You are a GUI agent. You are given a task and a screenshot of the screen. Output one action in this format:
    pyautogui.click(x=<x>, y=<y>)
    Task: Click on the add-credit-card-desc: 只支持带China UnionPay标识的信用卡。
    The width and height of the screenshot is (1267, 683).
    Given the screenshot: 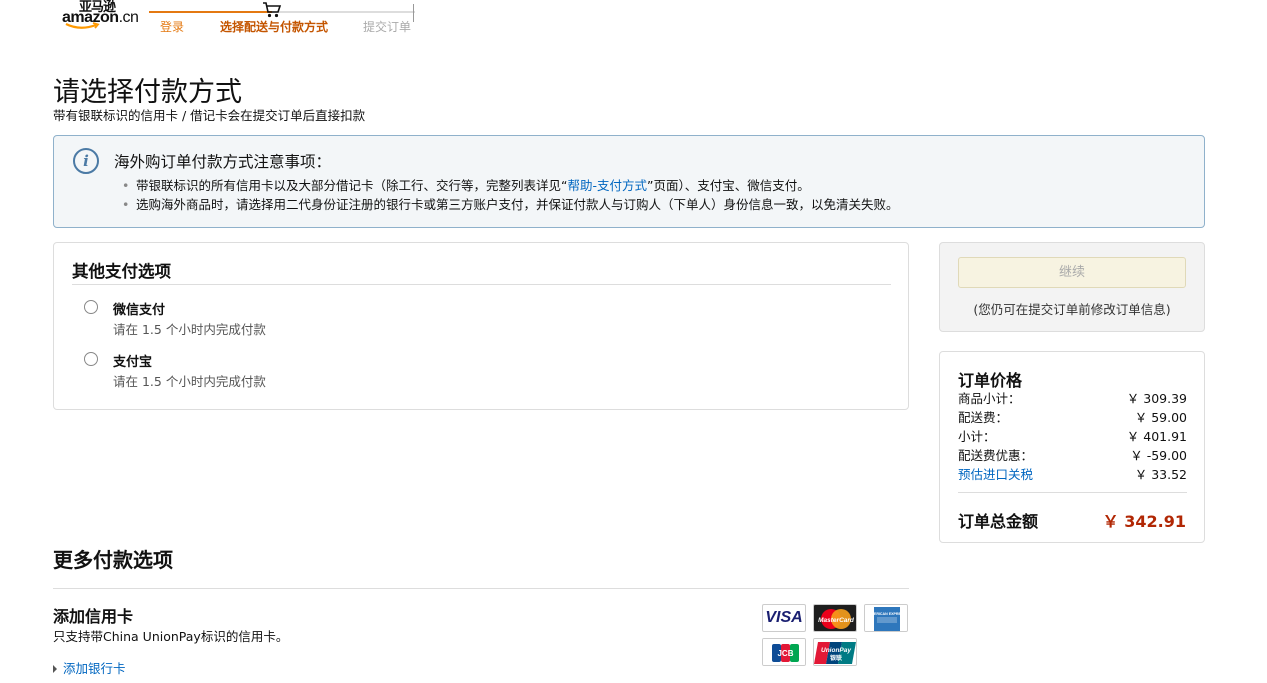 What is the action you would take?
    pyautogui.click(x=171, y=636)
    